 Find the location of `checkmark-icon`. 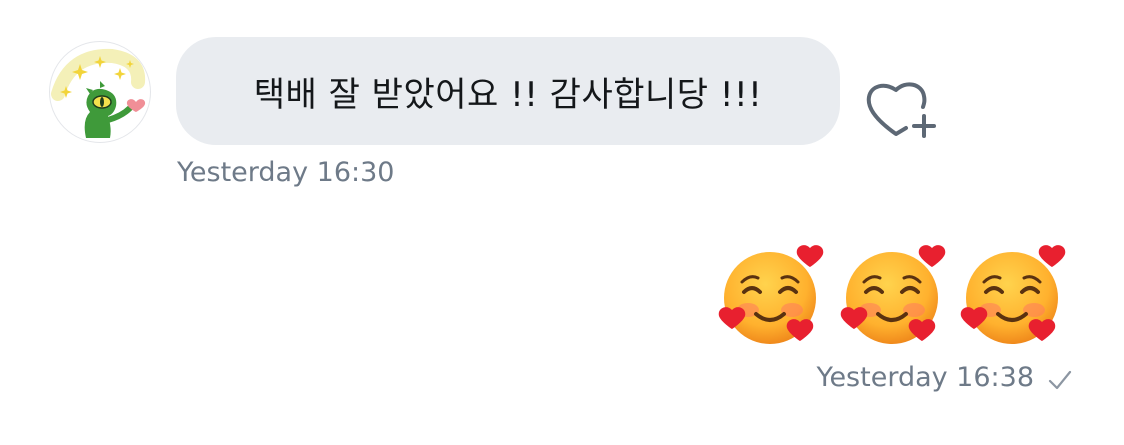

checkmark-icon is located at coordinates (1060, 380).